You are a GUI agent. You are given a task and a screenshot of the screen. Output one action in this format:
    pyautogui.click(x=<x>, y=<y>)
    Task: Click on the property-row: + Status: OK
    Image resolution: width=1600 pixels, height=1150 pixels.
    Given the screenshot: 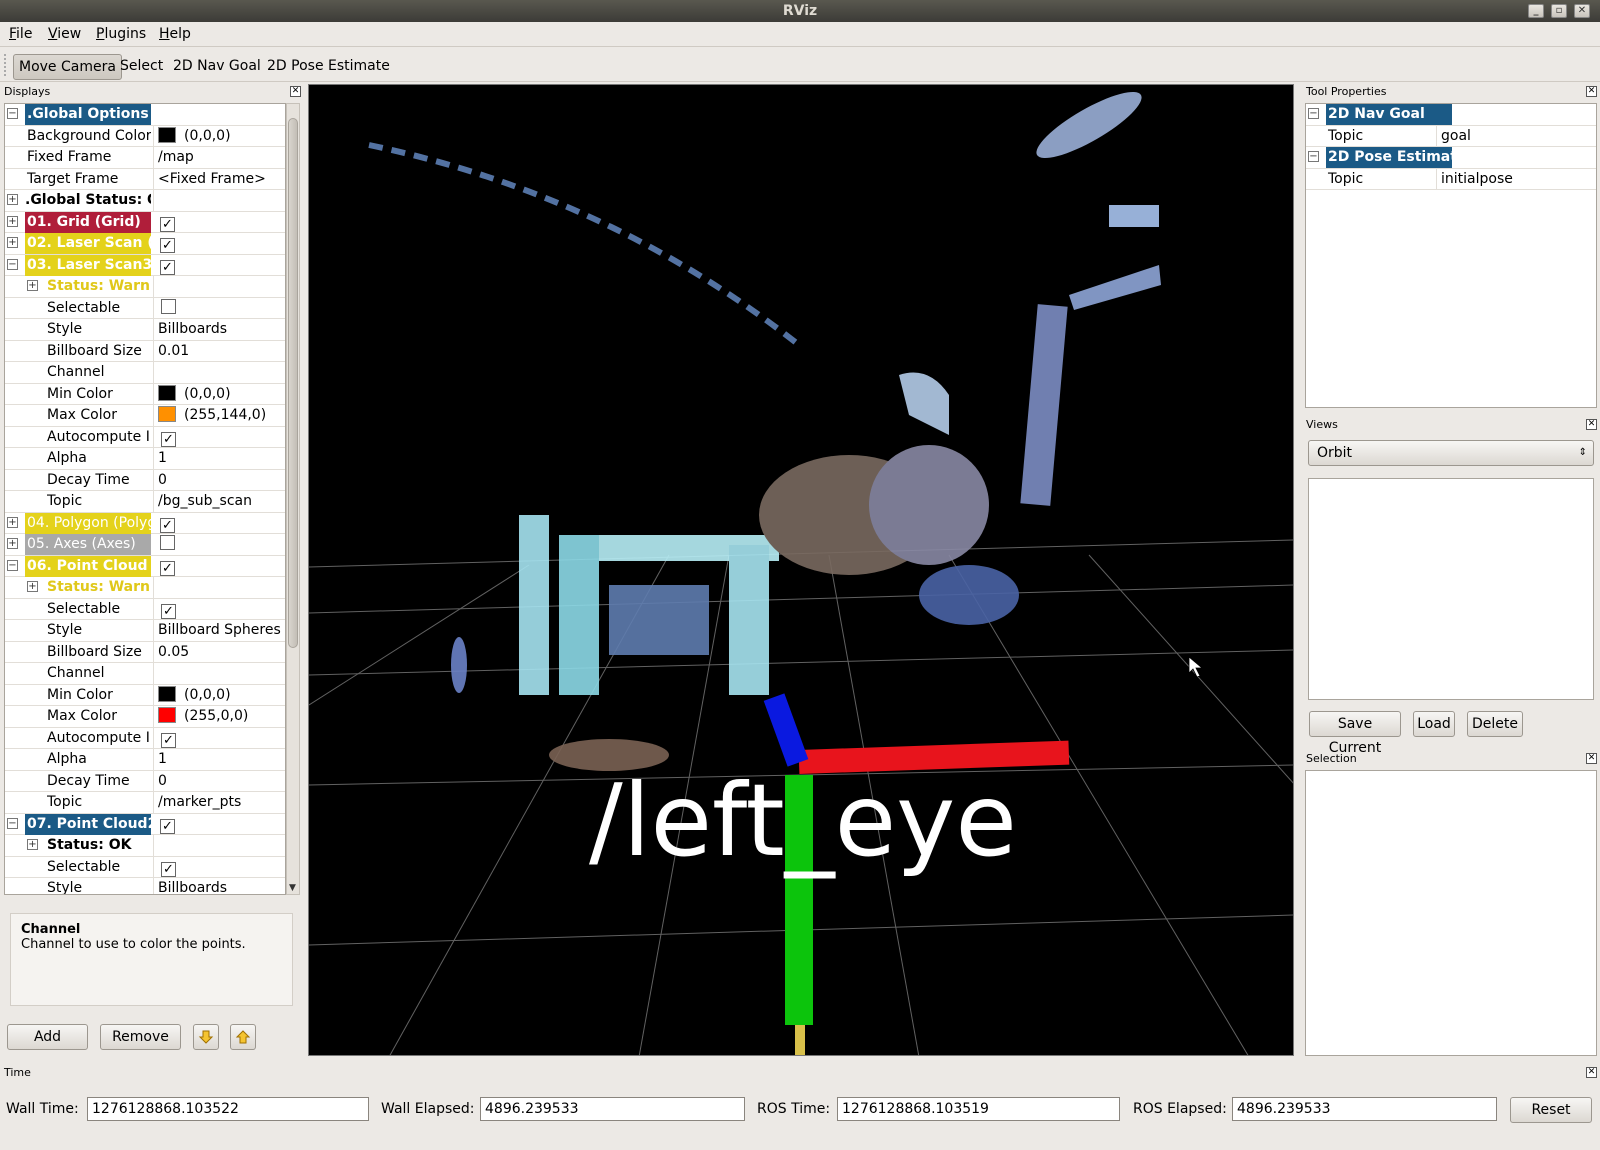 What is the action you would take?
    pyautogui.click(x=145, y=846)
    